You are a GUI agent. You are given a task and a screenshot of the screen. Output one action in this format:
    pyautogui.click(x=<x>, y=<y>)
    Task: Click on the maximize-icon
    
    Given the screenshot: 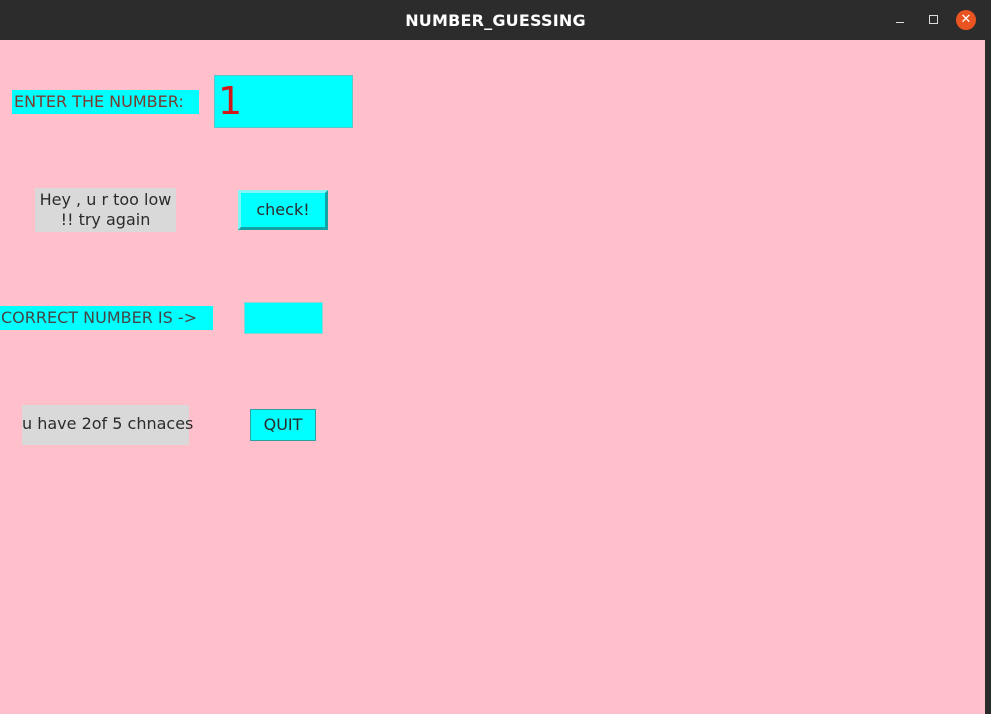 What is the action you would take?
    pyautogui.click(x=933, y=19)
    